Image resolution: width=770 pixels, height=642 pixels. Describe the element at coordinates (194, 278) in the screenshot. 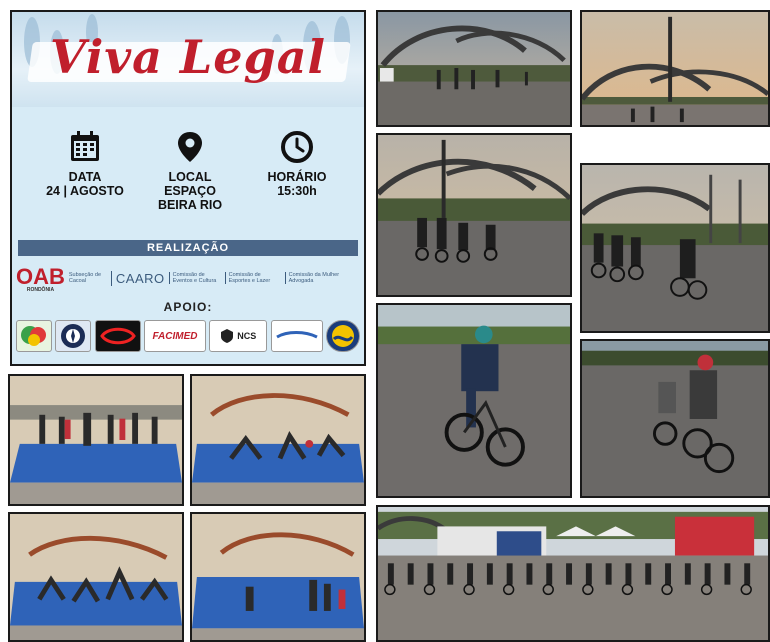

I see `comissao-eventos: Comissão de Eventos e Cultura` at that location.